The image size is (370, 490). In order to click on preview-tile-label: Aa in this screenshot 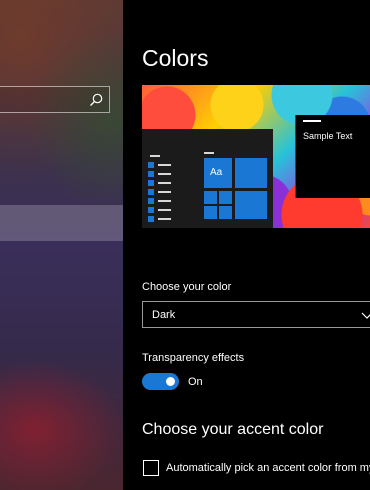, I will do `click(216, 172)`.